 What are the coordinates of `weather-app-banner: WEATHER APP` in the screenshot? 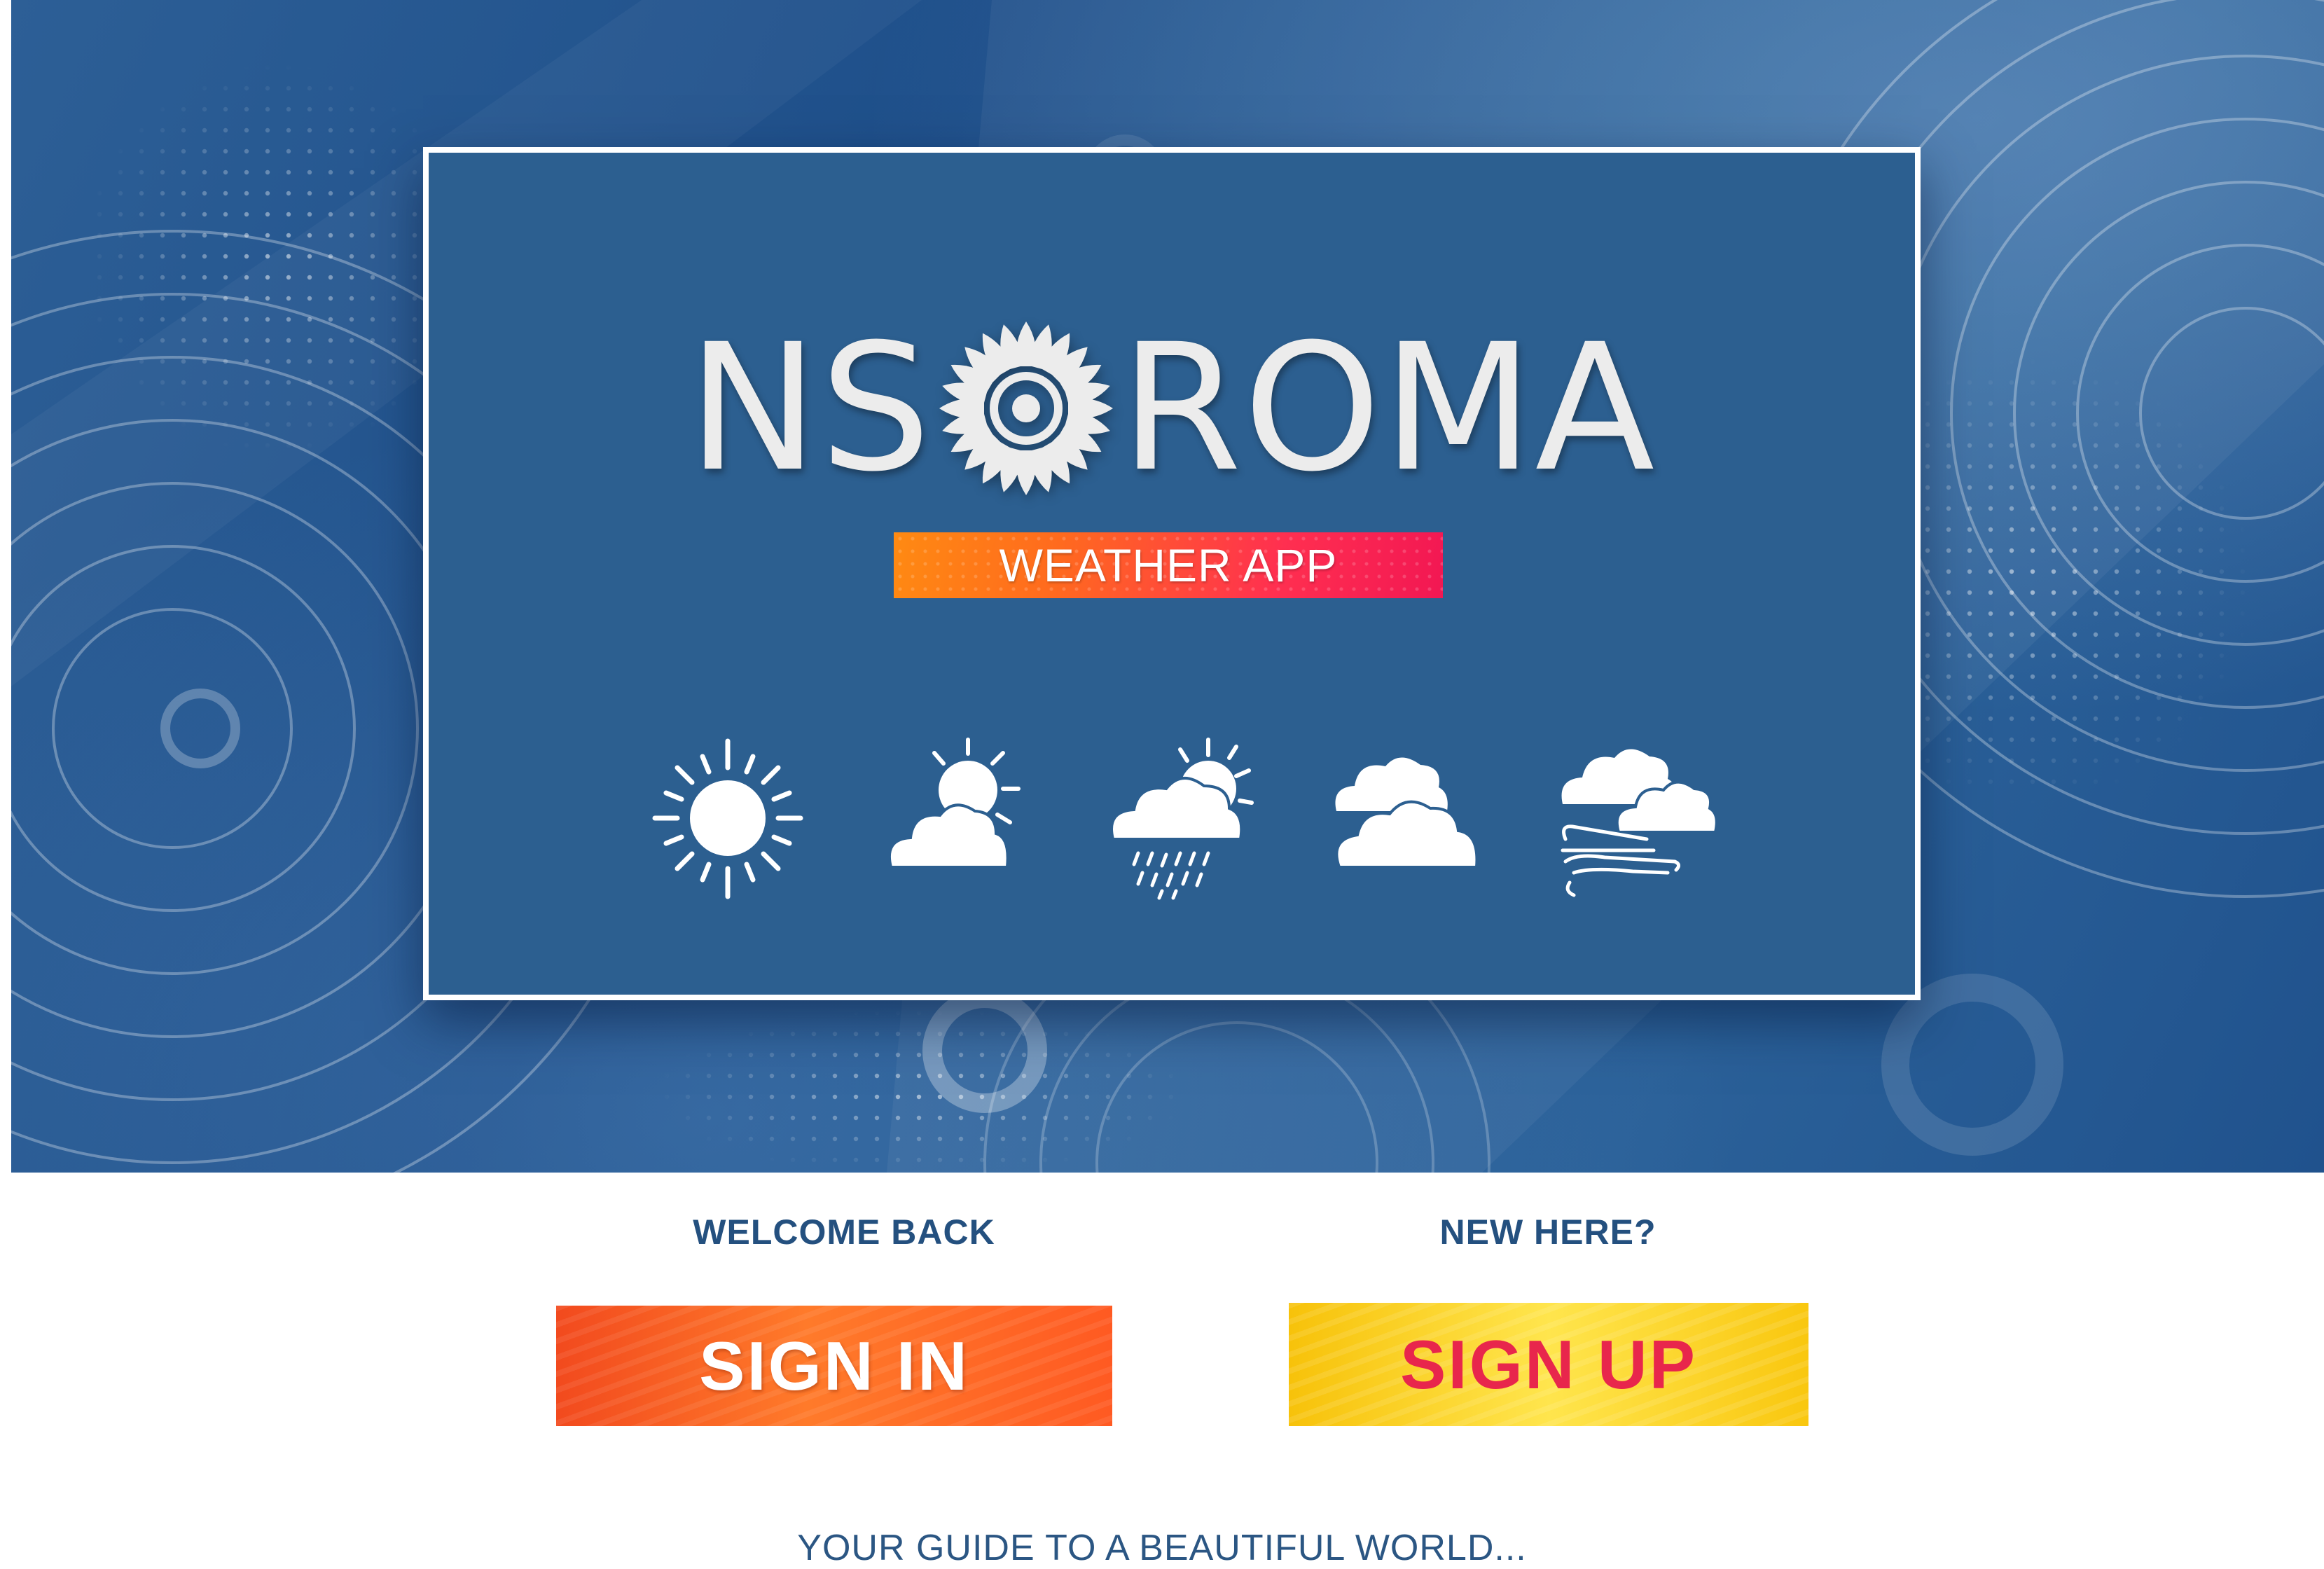 It's located at (1168, 565).